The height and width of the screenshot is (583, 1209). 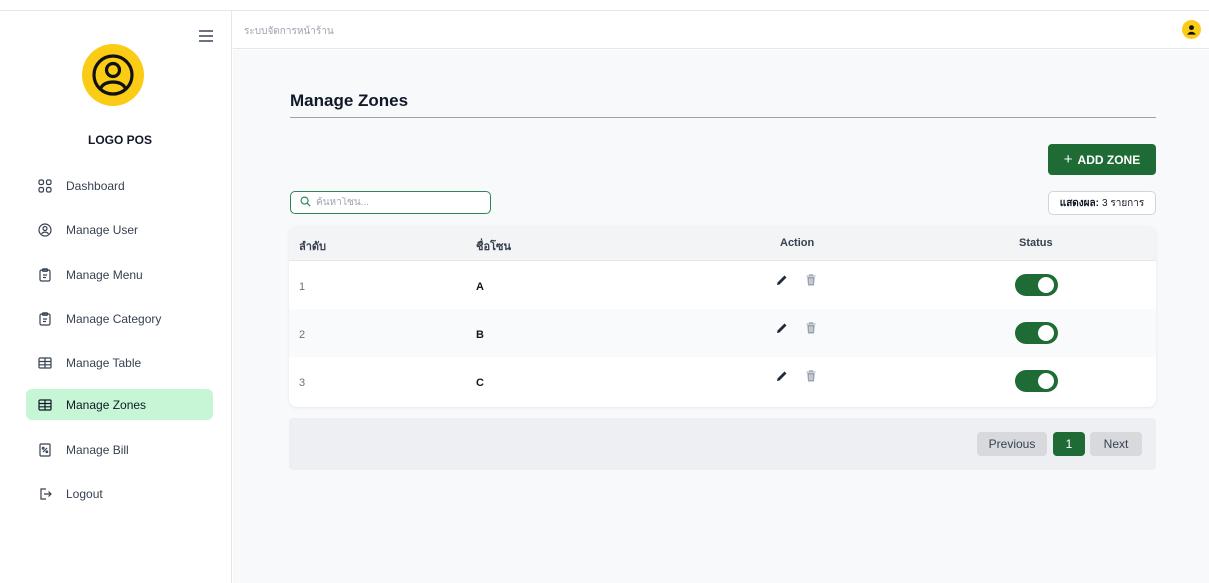 I want to click on top-header: ระบบจัดการหน้าร้าน, so click(x=721, y=30).